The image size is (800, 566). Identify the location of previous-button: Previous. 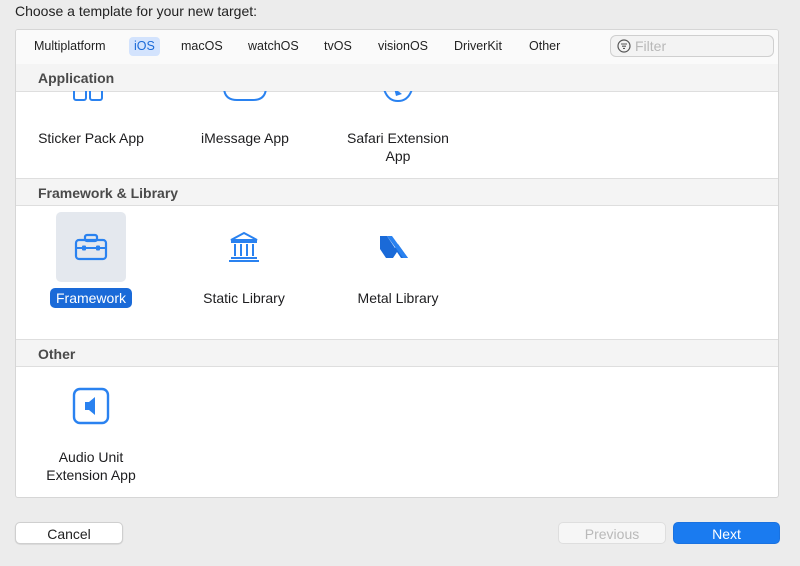
(612, 533).